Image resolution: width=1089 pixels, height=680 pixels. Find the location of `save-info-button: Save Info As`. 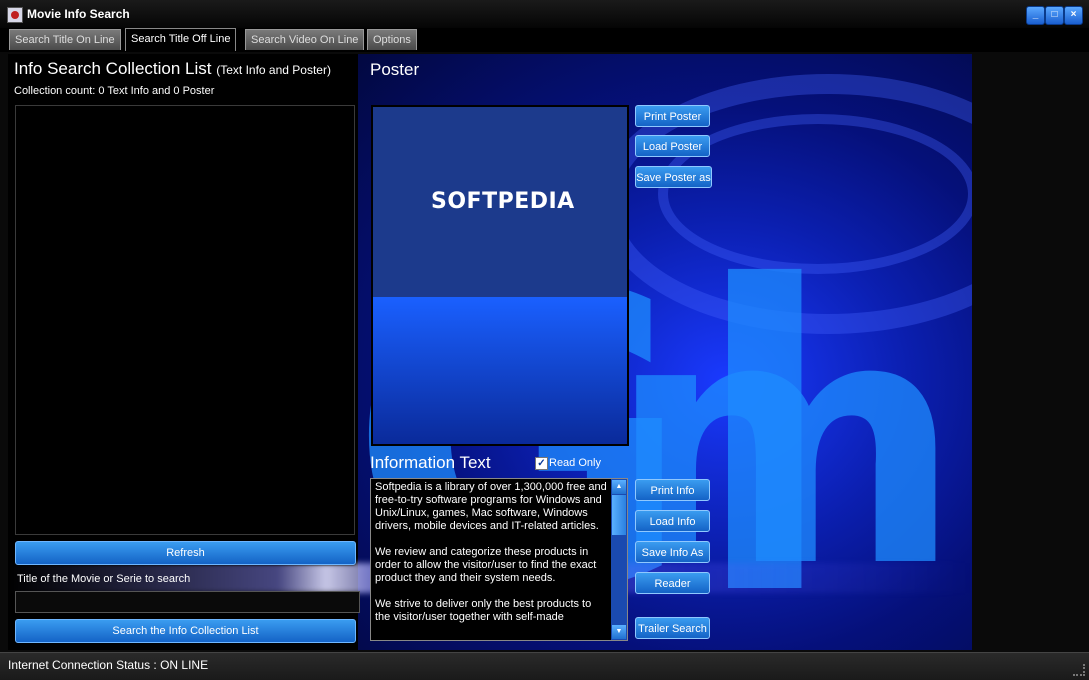

save-info-button: Save Info As is located at coordinates (672, 552).